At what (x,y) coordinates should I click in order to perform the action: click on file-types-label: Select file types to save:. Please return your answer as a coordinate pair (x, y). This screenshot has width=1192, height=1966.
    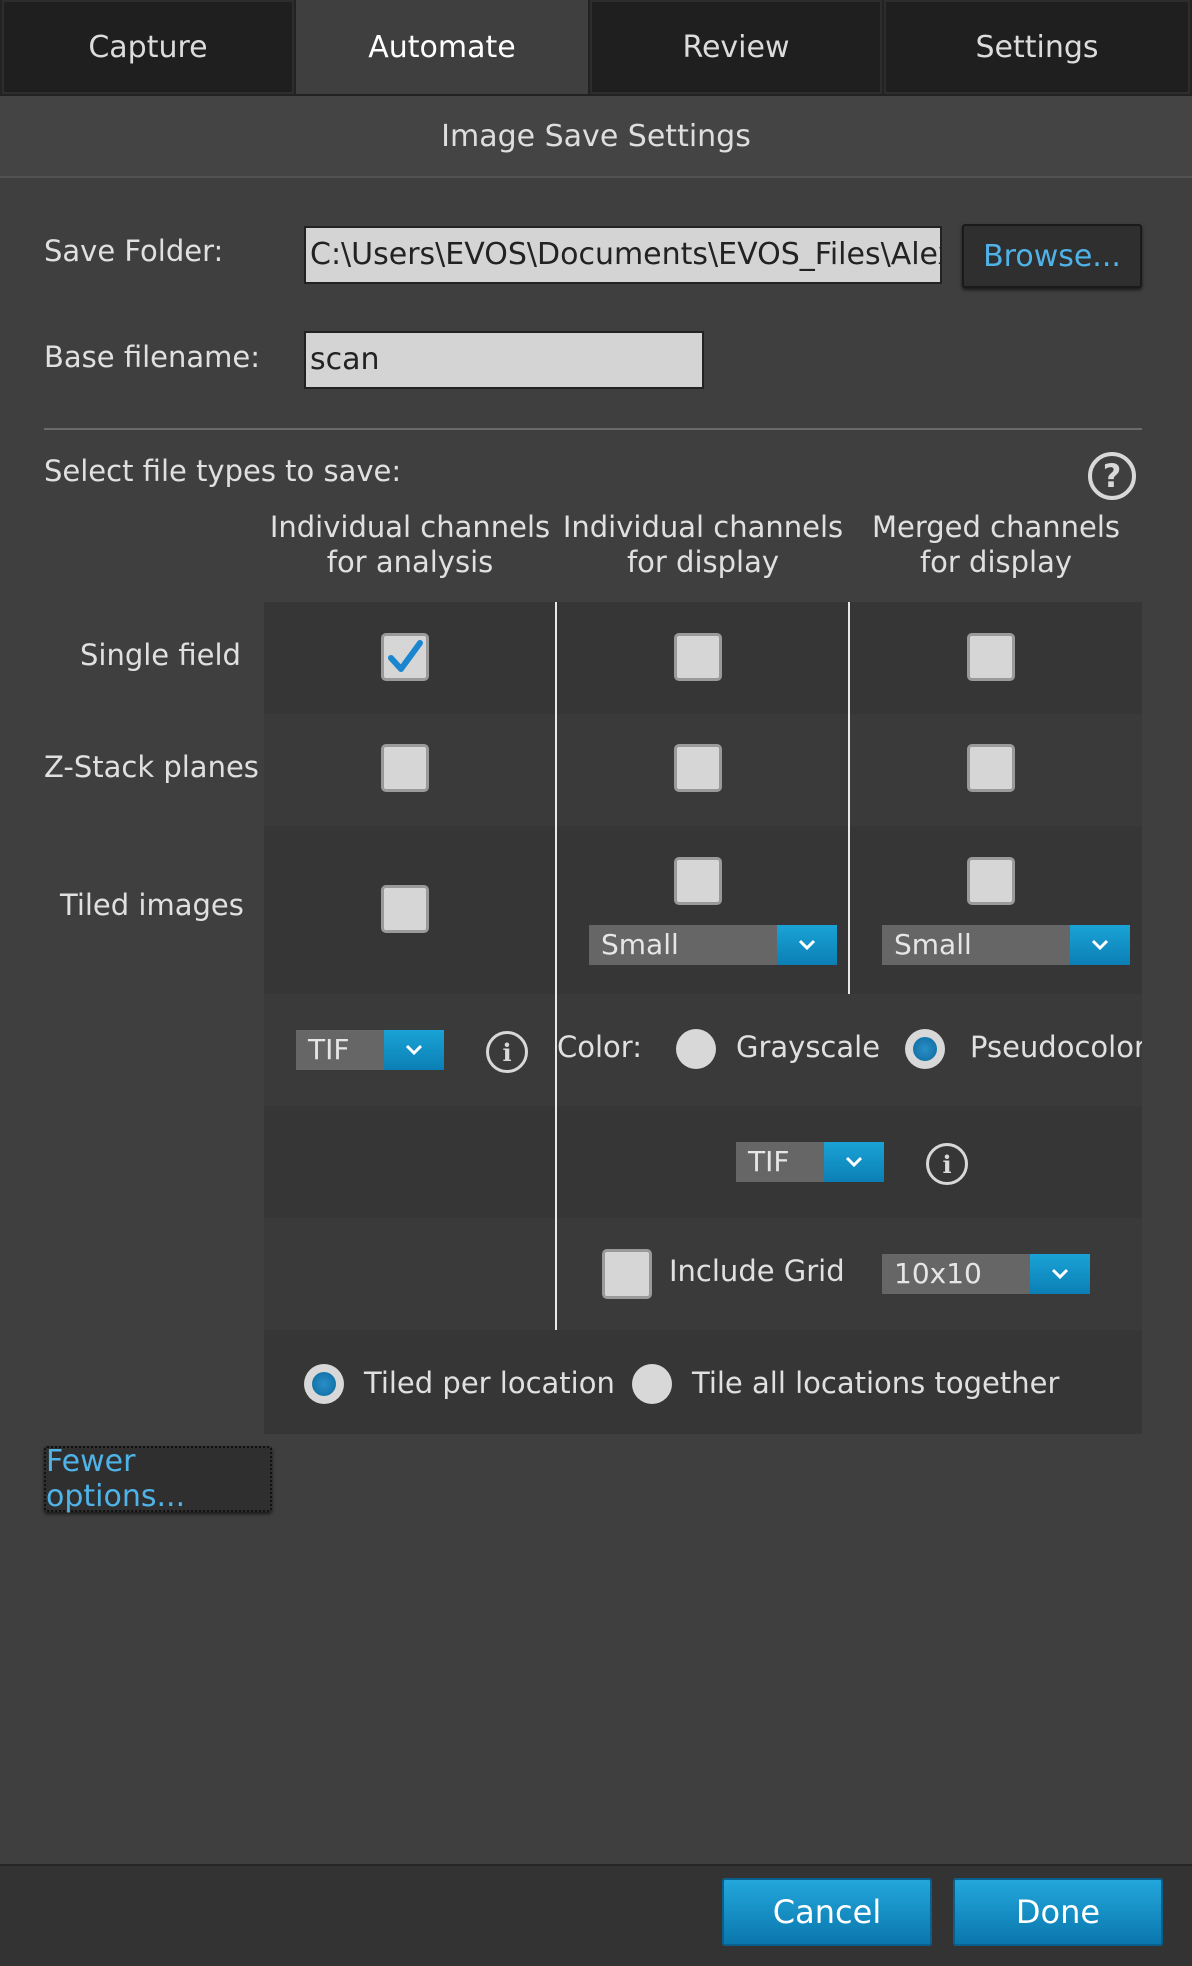
    Looking at the image, I should click on (223, 471).